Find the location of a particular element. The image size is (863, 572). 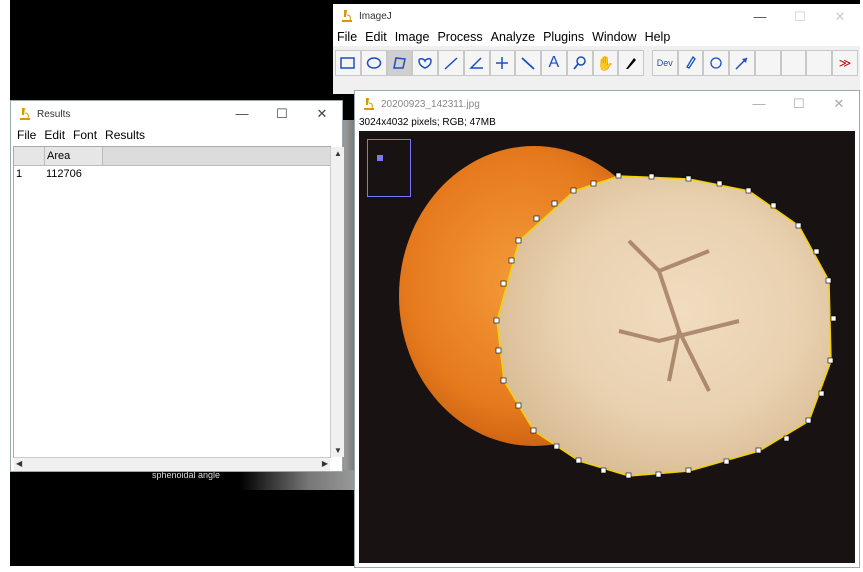

freehand-tool-icon is located at coordinates (425, 63).